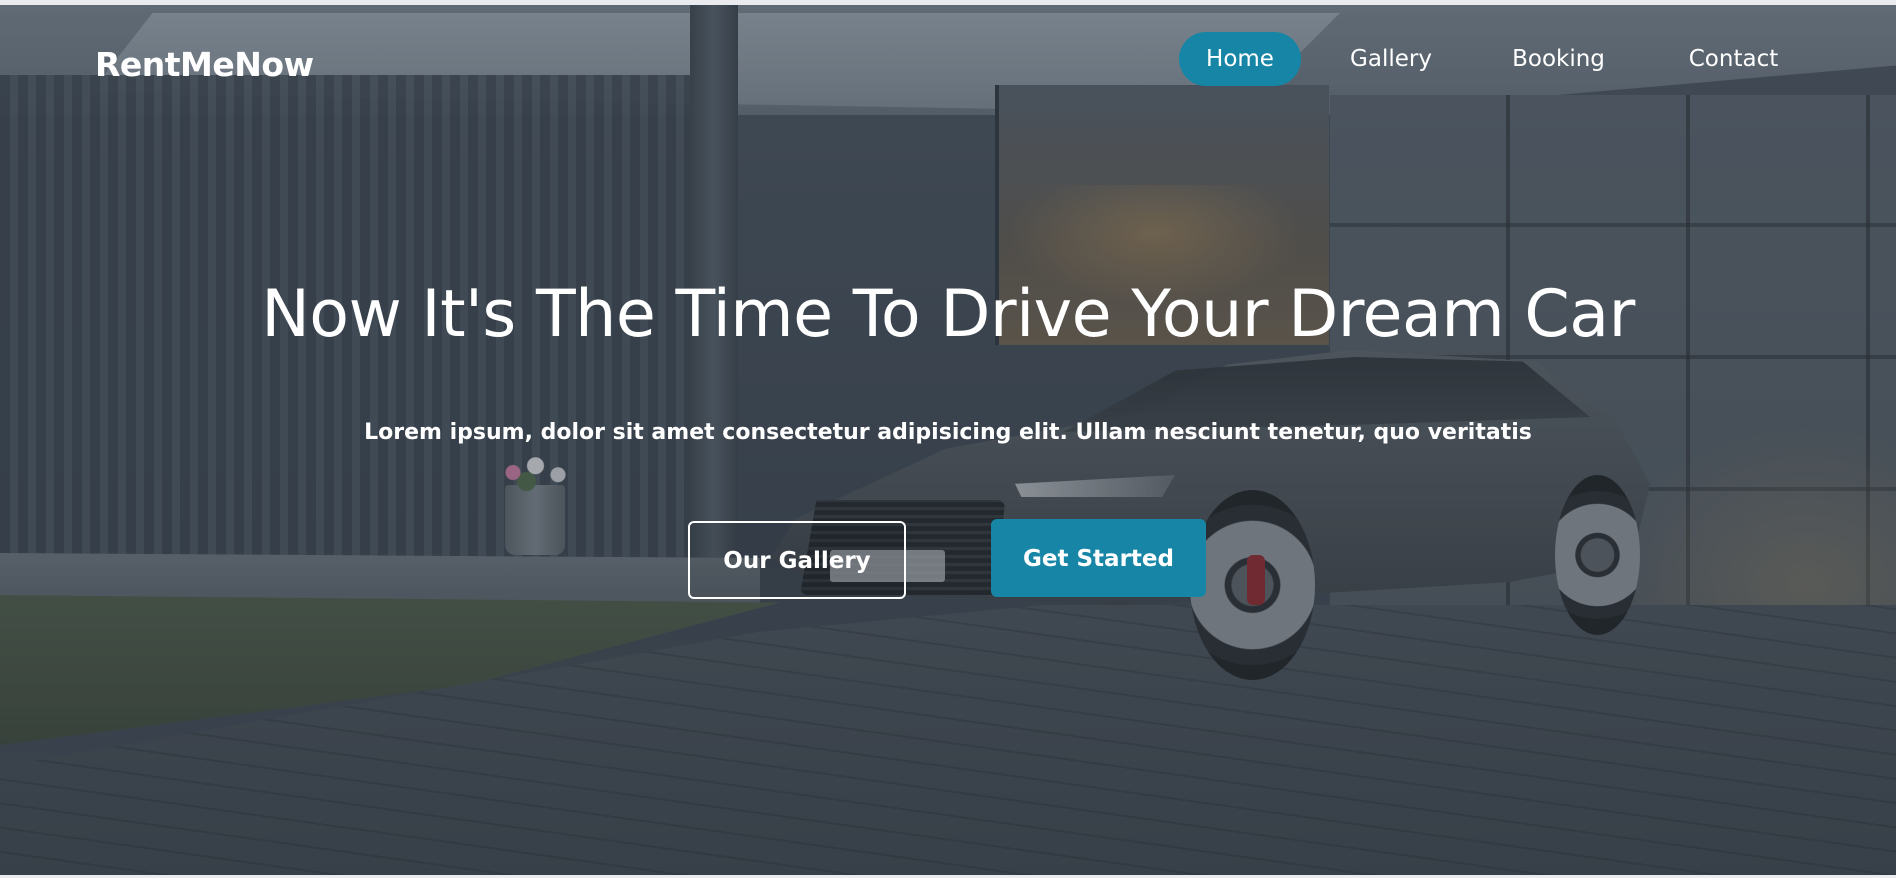 The height and width of the screenshot is (878, 1896). What do you see at coordinates (1558, 59) in the screenshot?
I see `nav-item-booking: Booking` at bounding box center [1558, 59].